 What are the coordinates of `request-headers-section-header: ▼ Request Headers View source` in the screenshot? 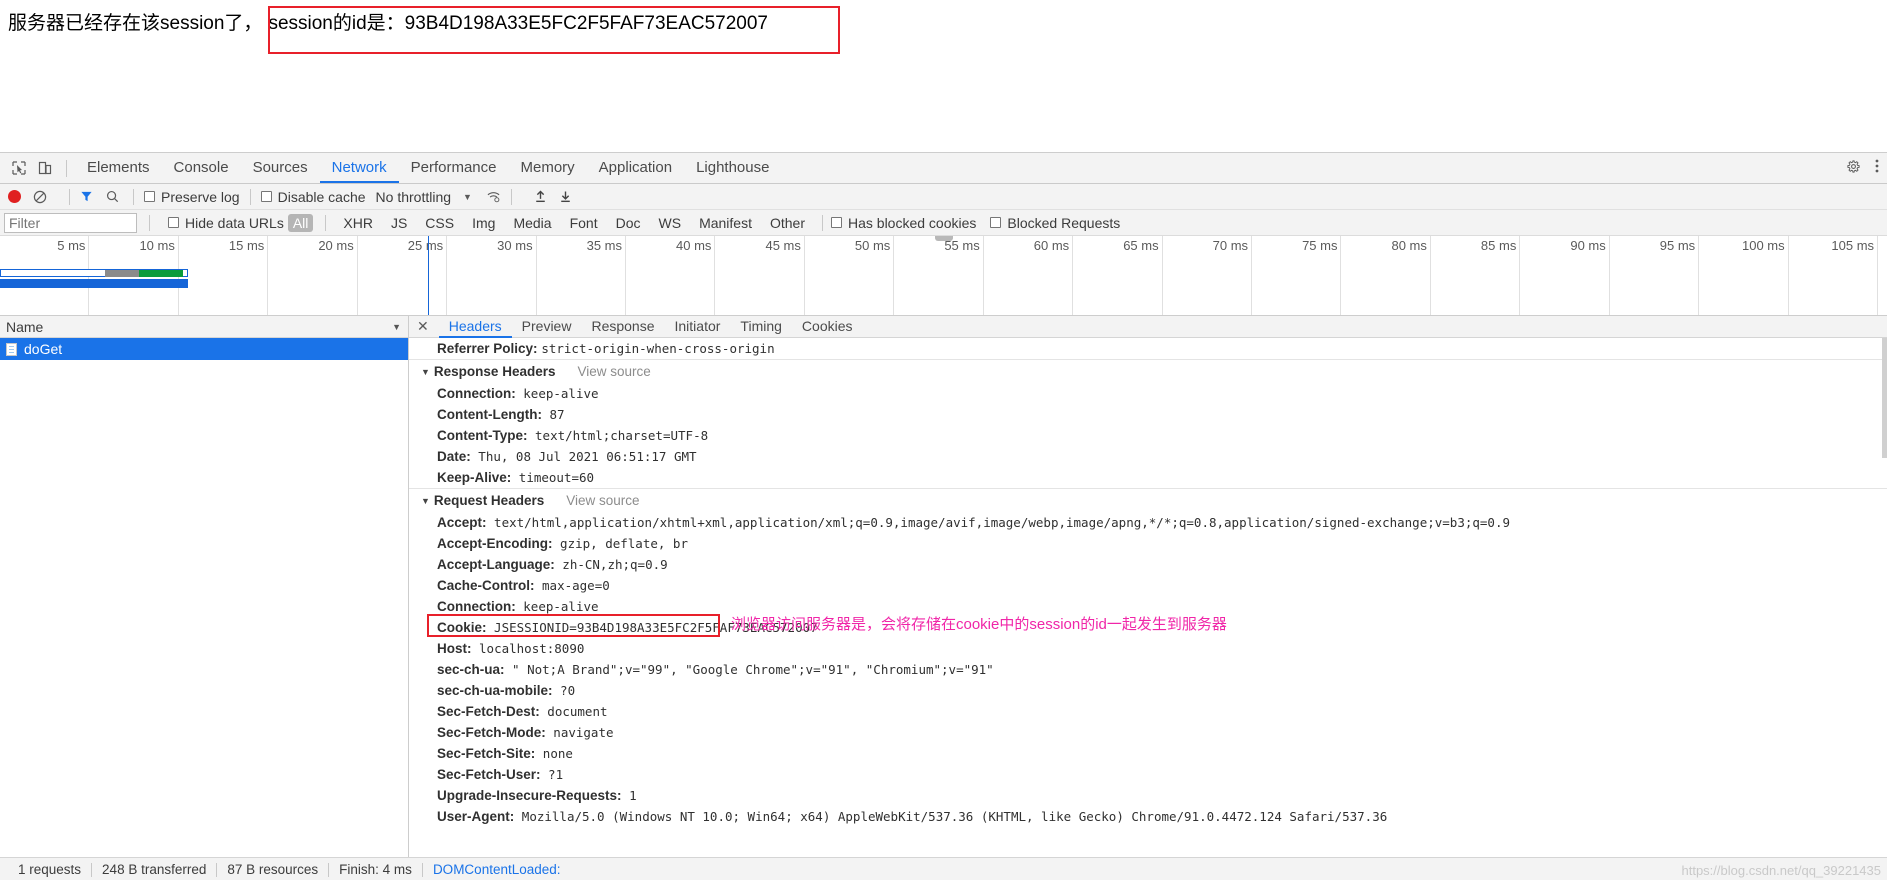 It's located at (1148, 500).